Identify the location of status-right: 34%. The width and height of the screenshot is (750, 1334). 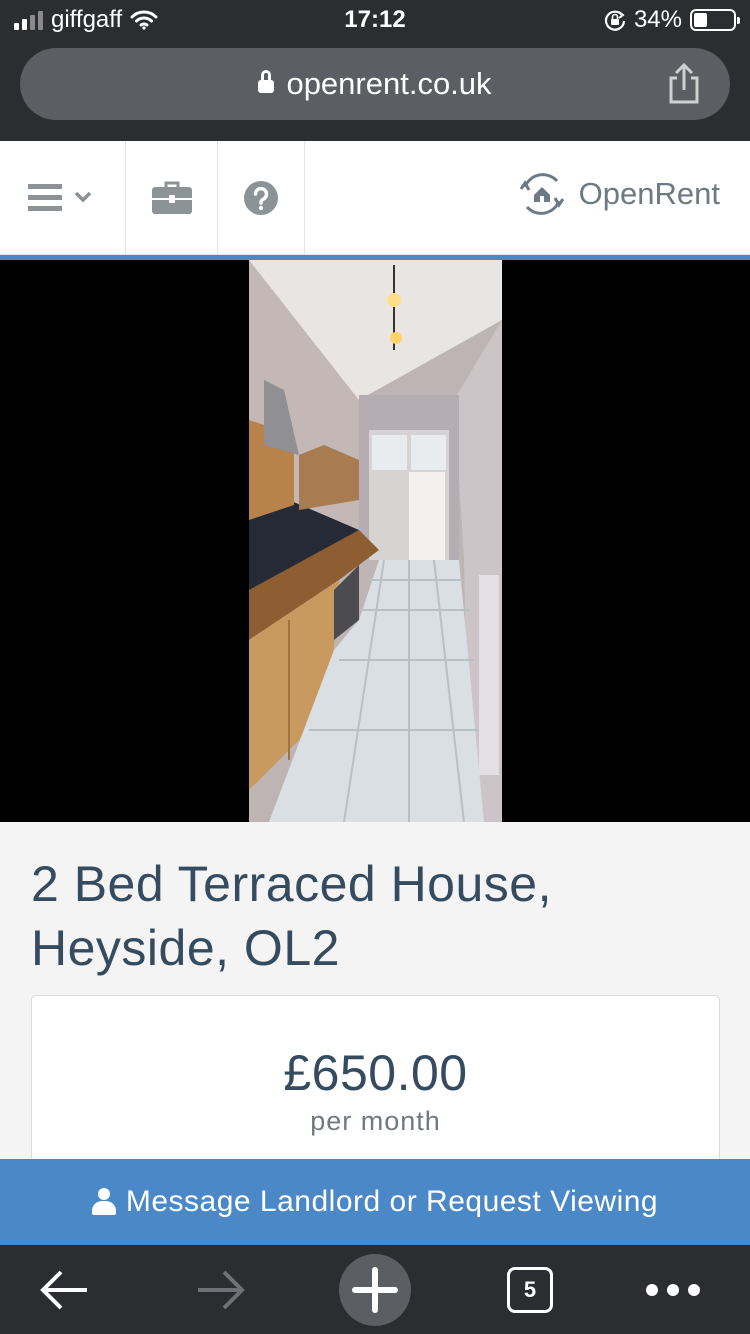
(672, 20).